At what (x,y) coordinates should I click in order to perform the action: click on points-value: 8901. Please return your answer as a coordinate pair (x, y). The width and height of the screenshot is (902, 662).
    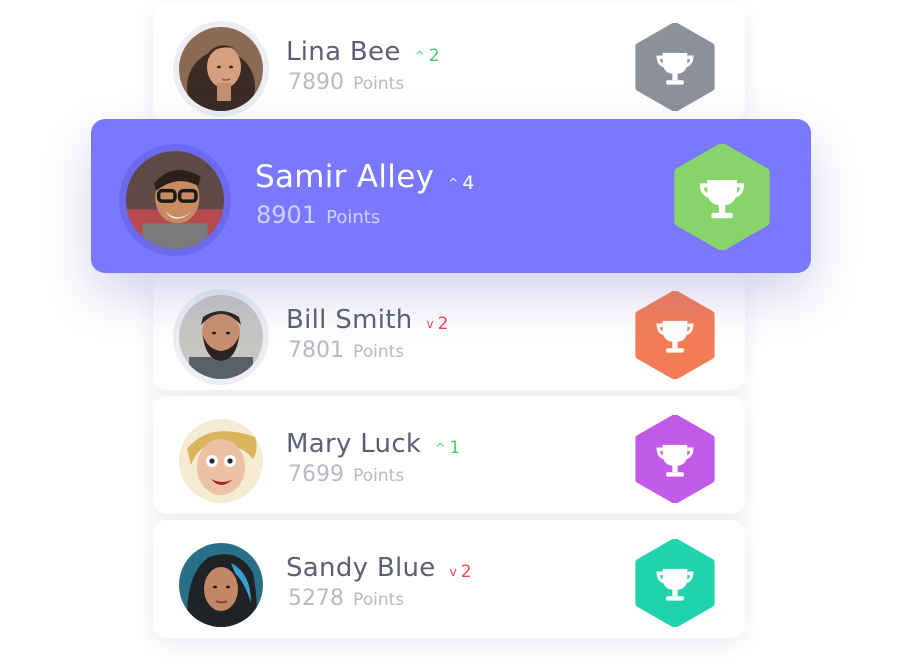
    Looking at the image, I should click on (287, 215).